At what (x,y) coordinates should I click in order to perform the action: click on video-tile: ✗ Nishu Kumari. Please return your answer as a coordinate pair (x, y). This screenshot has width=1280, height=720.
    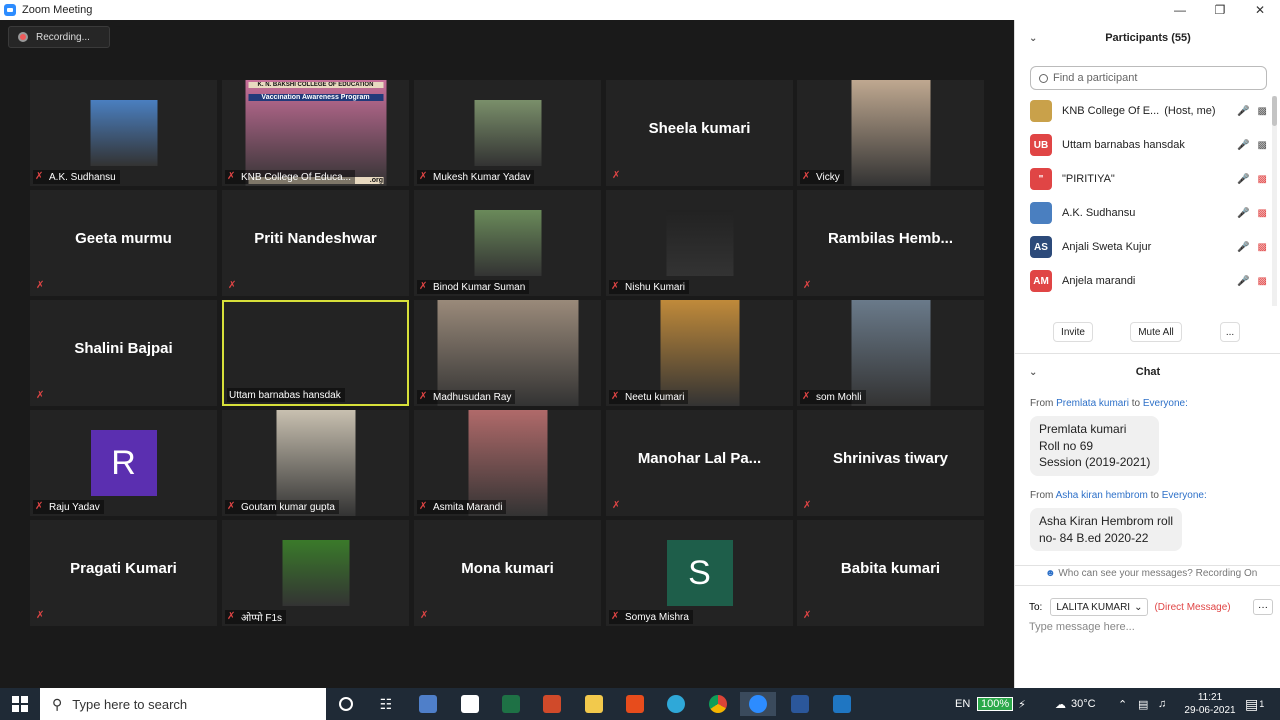
    Looking at the image, I should click on (699, 243).